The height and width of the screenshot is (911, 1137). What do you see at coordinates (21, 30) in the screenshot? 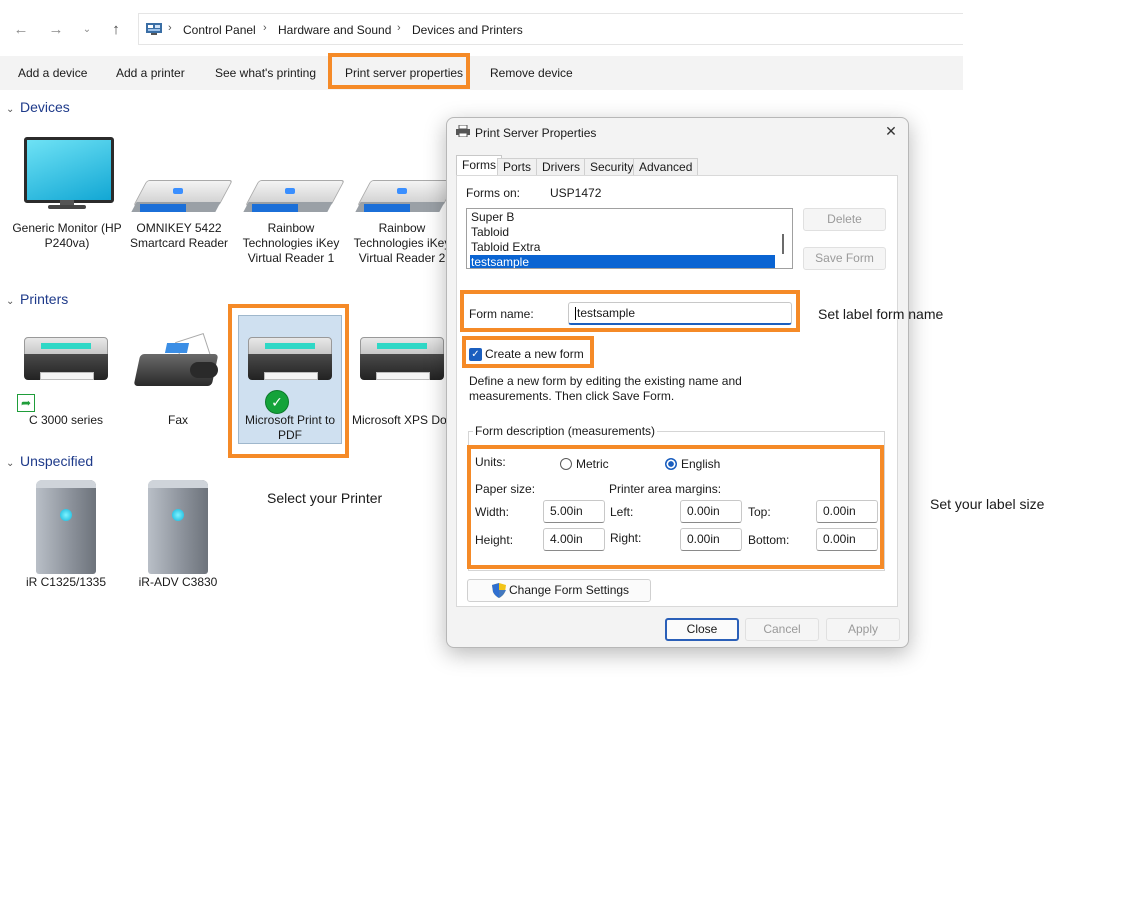
I see `back-arrow-icon: ←` at bounding box center [21, 30].